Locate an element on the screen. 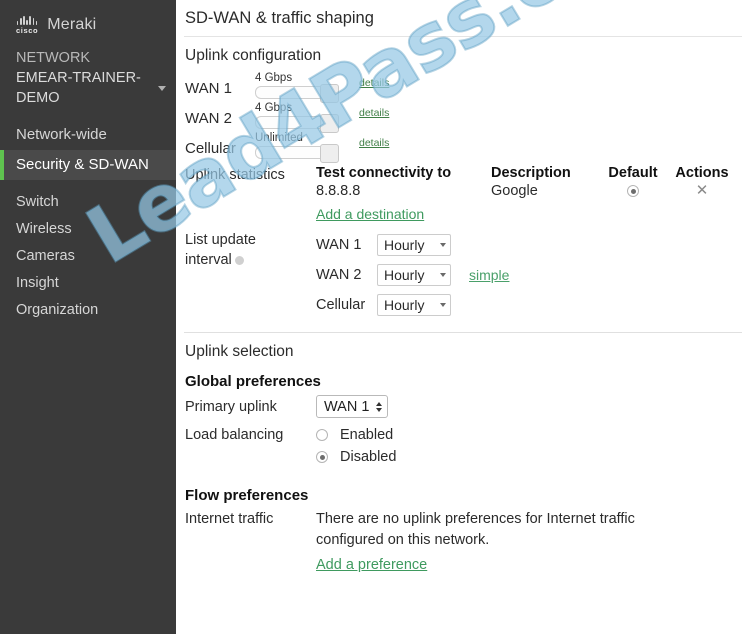 The height and width of the screenshot is (634, 752). network-label: NETWORK is located at coordinates (53, 58).